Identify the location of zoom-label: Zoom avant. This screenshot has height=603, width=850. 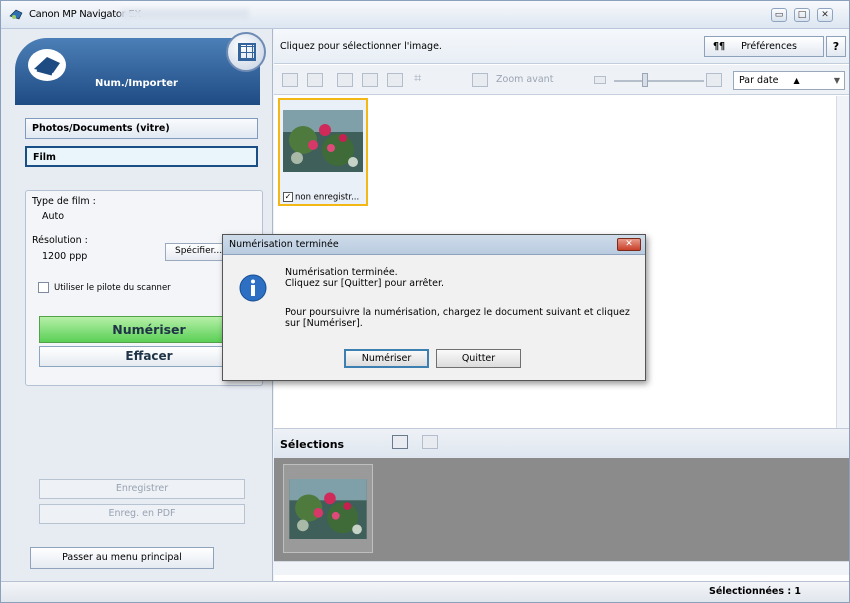
(525, 79).